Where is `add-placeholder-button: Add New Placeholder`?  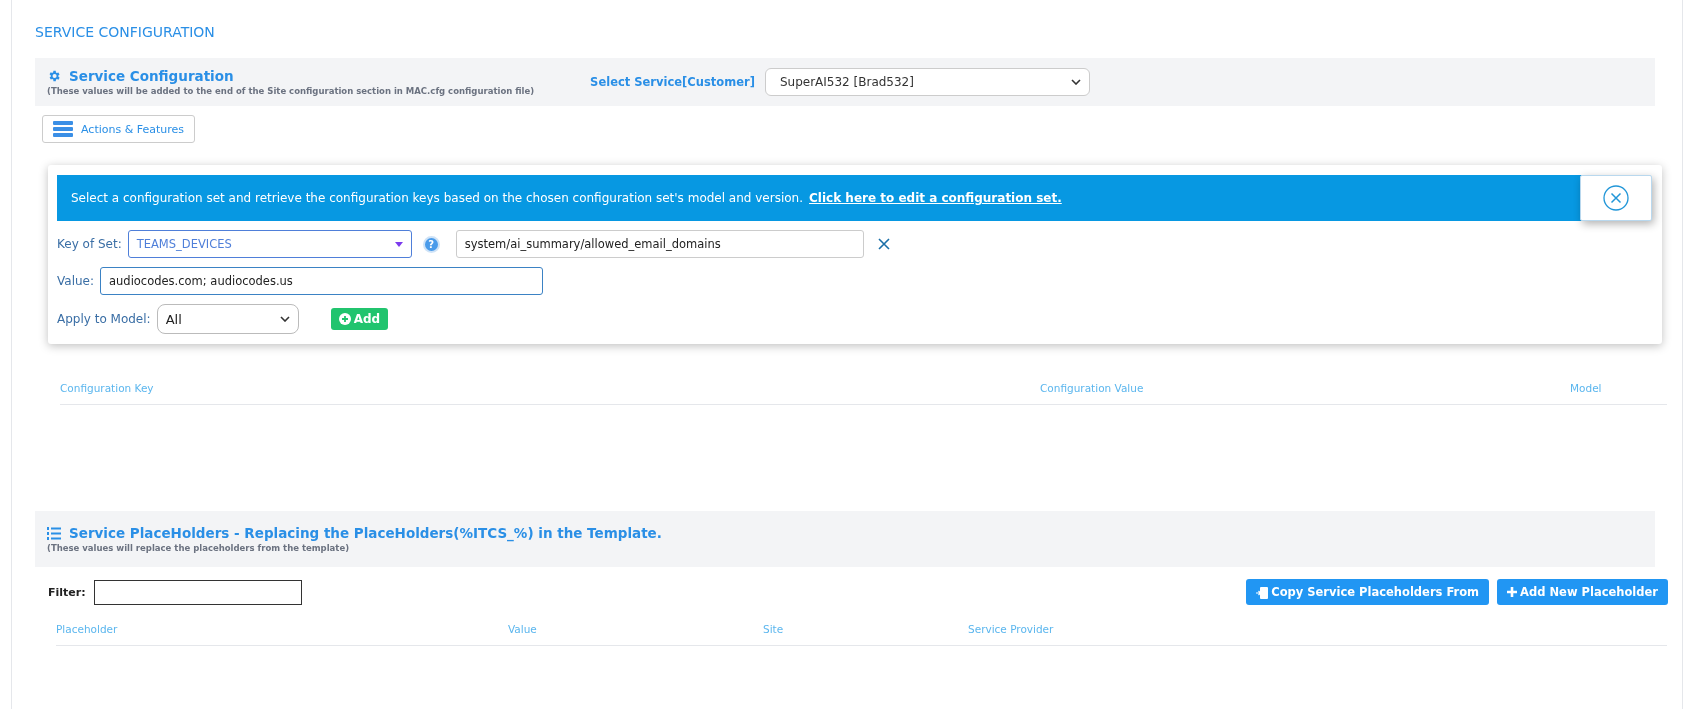
add-placeholder-button: Add New Placeholder is located at coordinates (1582, 592).